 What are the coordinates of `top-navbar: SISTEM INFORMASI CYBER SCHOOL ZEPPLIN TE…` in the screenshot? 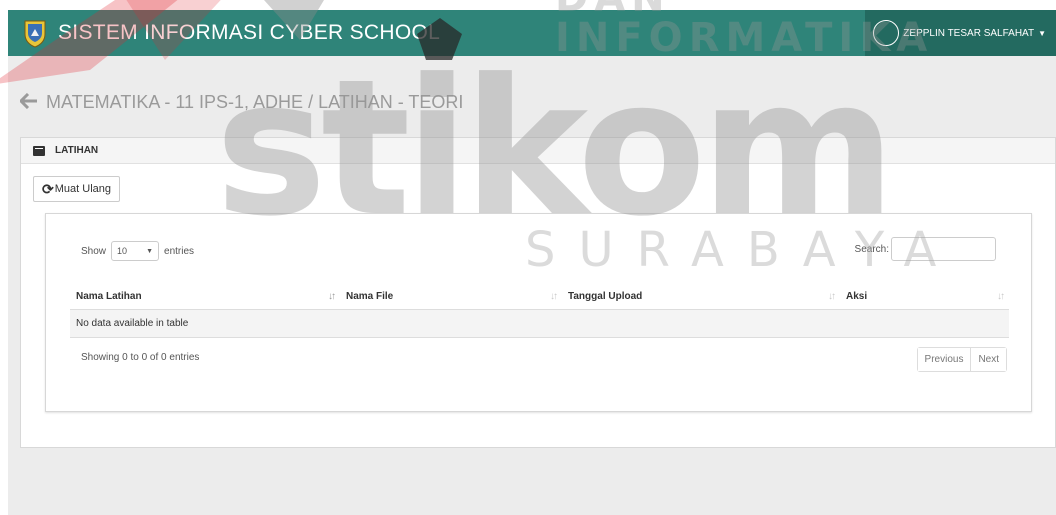 It's located at (532, 33).